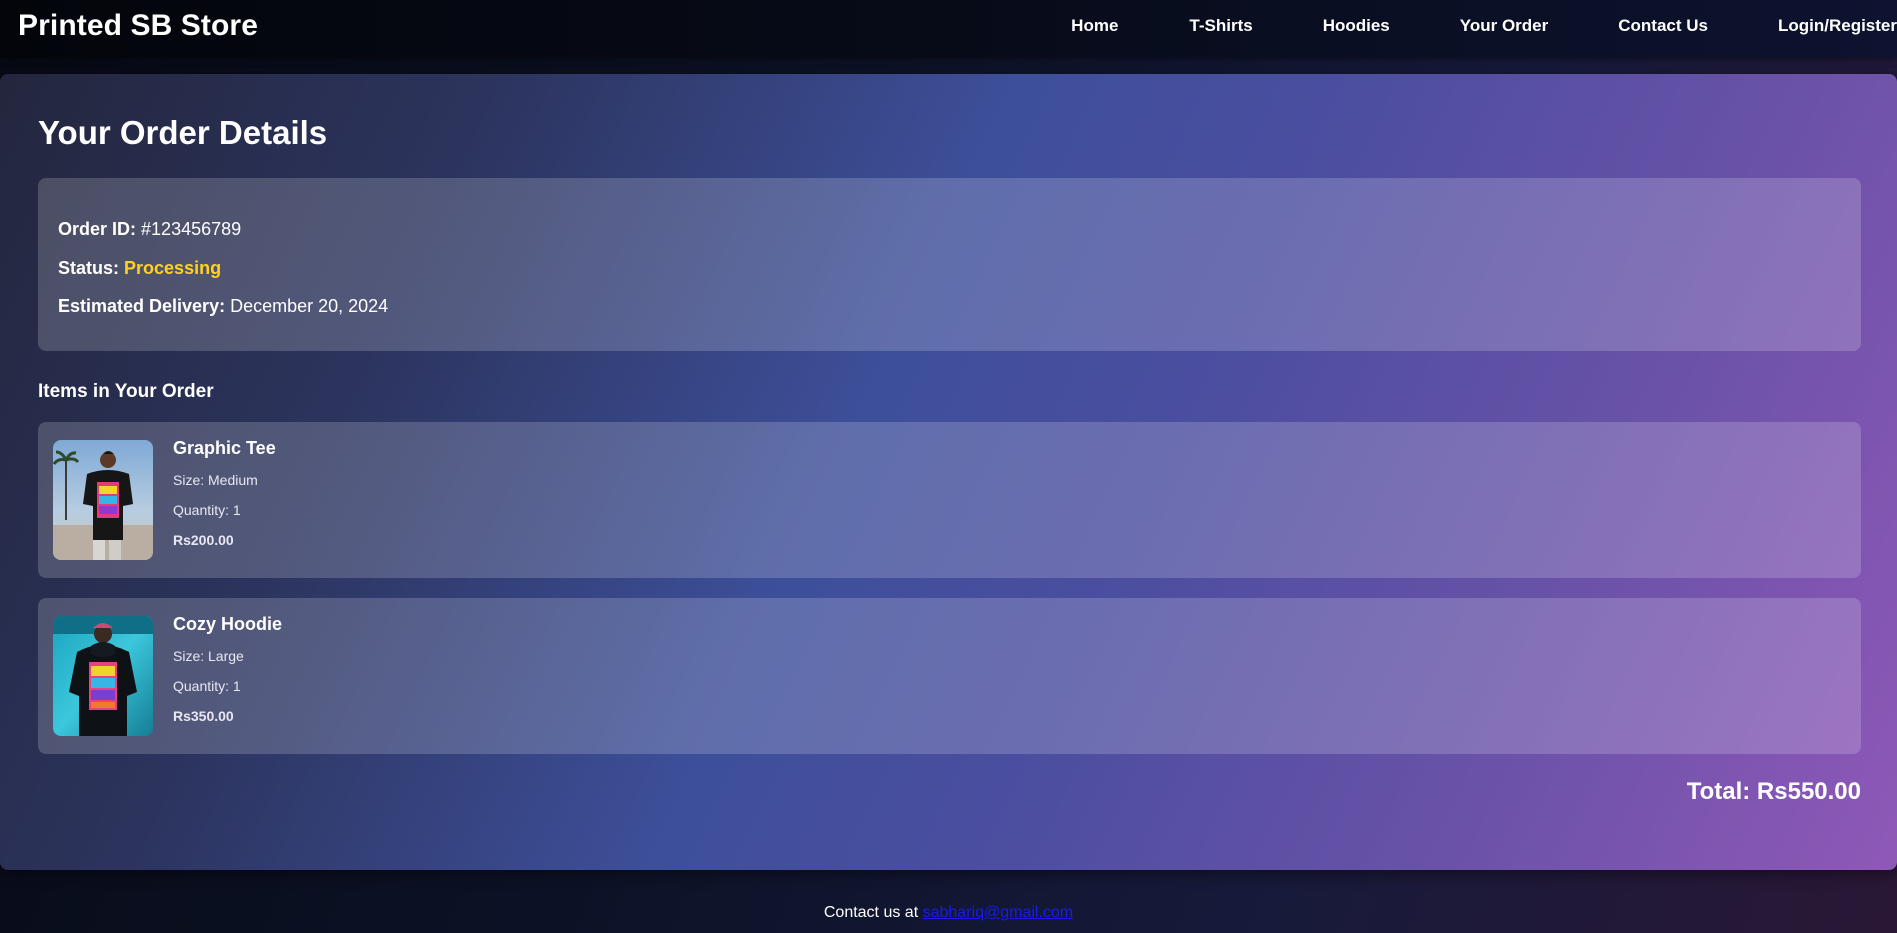 This screenshot has height=933, width=1897. I want to click on item-price: Rs200.00, so click(203, 540).